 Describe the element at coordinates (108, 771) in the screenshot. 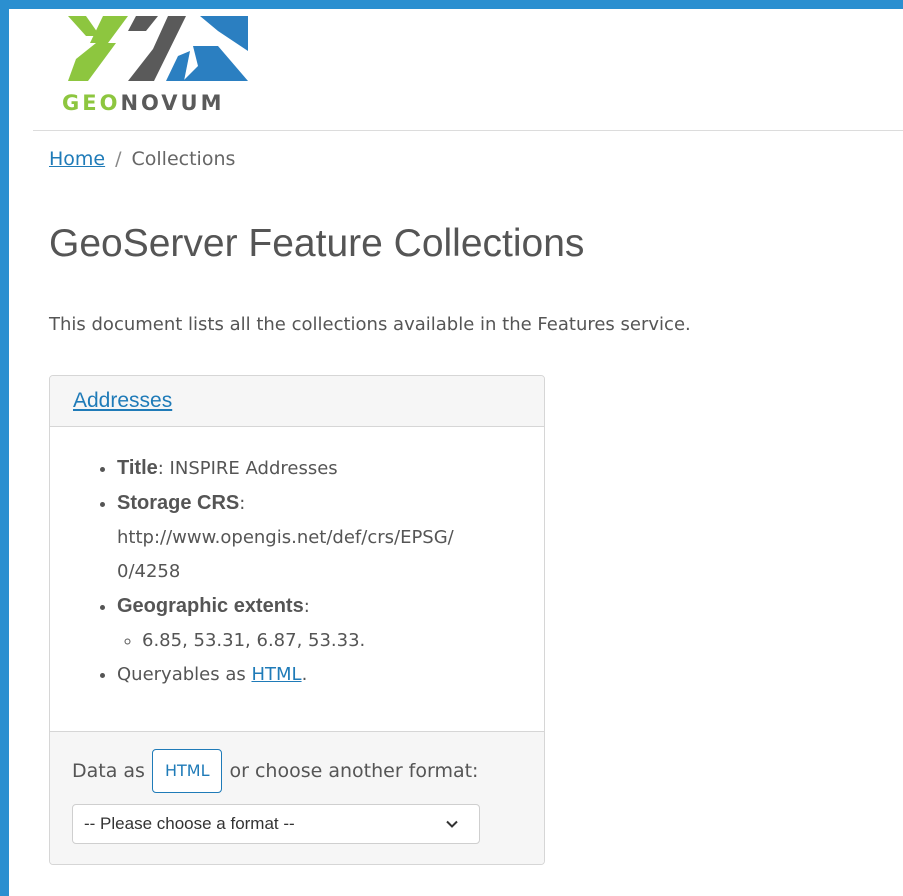

I see `data-as-label: Data as` at that location.